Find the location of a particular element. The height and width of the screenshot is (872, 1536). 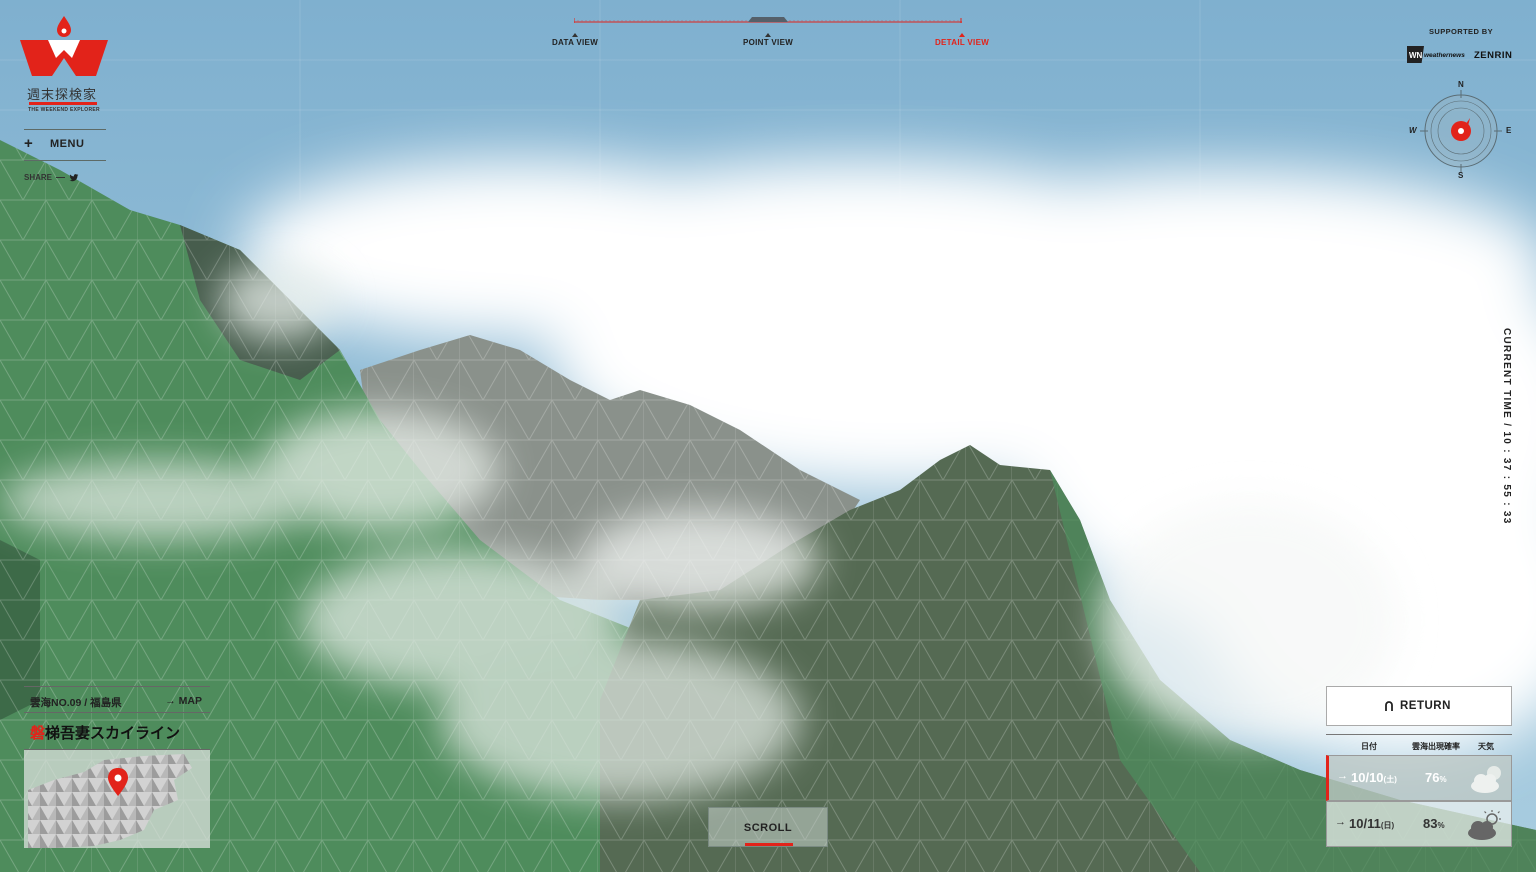

share-dash is located at coordinates (61, 178).